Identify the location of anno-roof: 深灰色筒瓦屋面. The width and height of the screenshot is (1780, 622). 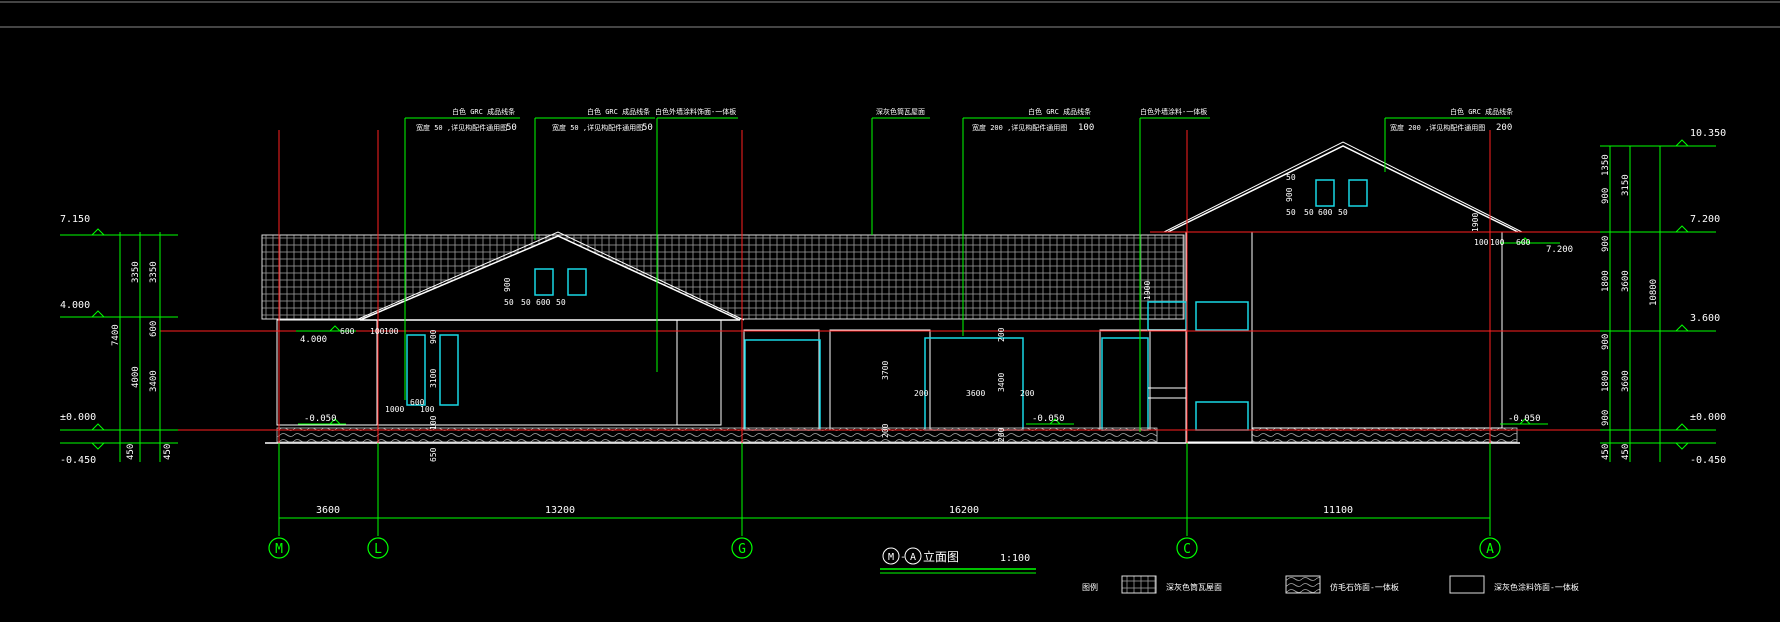
(900, 111).